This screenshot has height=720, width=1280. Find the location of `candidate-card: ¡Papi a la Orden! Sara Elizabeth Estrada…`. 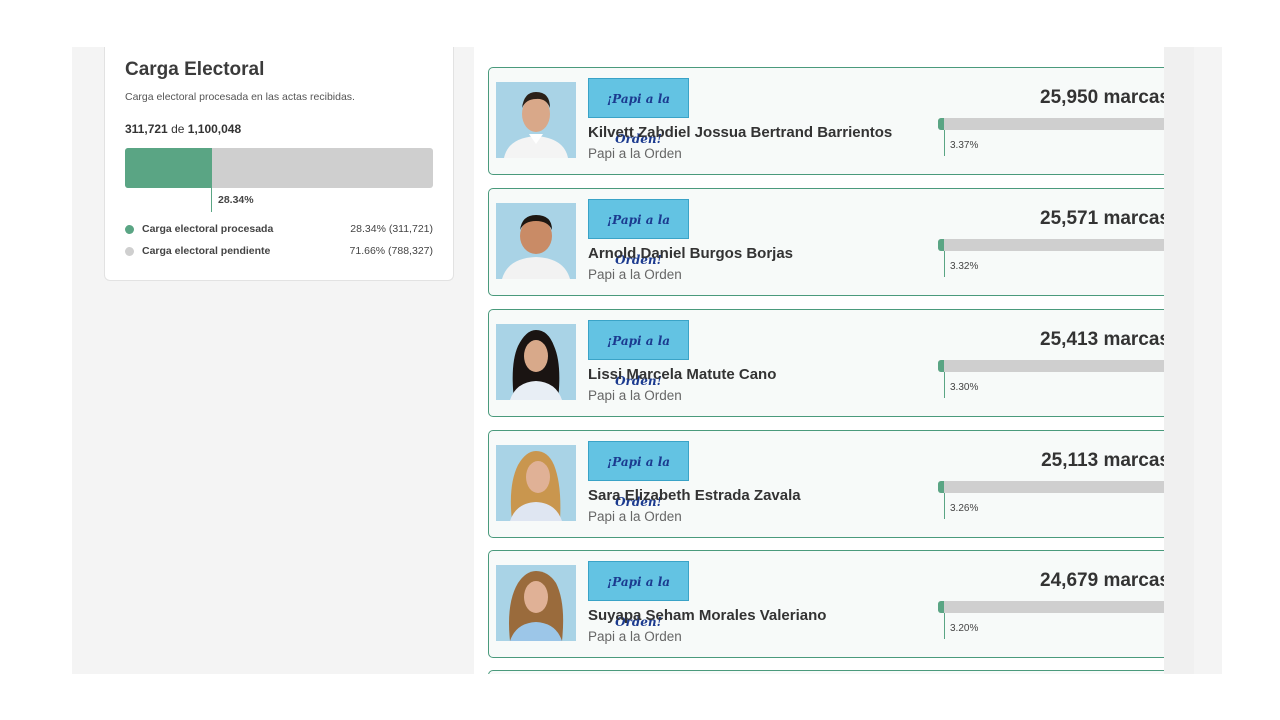

candidate-card: ¡Papi a la Orden! Sara Elizabeth Estrada… is located at coordinates (833, 484).